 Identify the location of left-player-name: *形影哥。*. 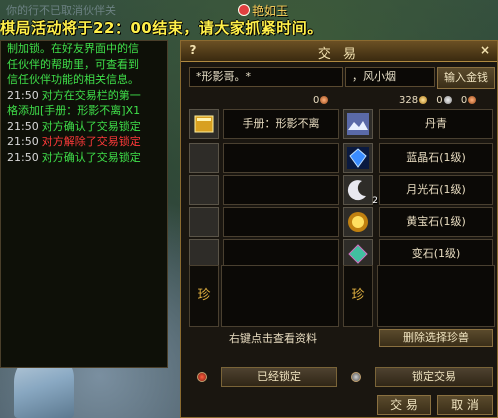
(266, 77).